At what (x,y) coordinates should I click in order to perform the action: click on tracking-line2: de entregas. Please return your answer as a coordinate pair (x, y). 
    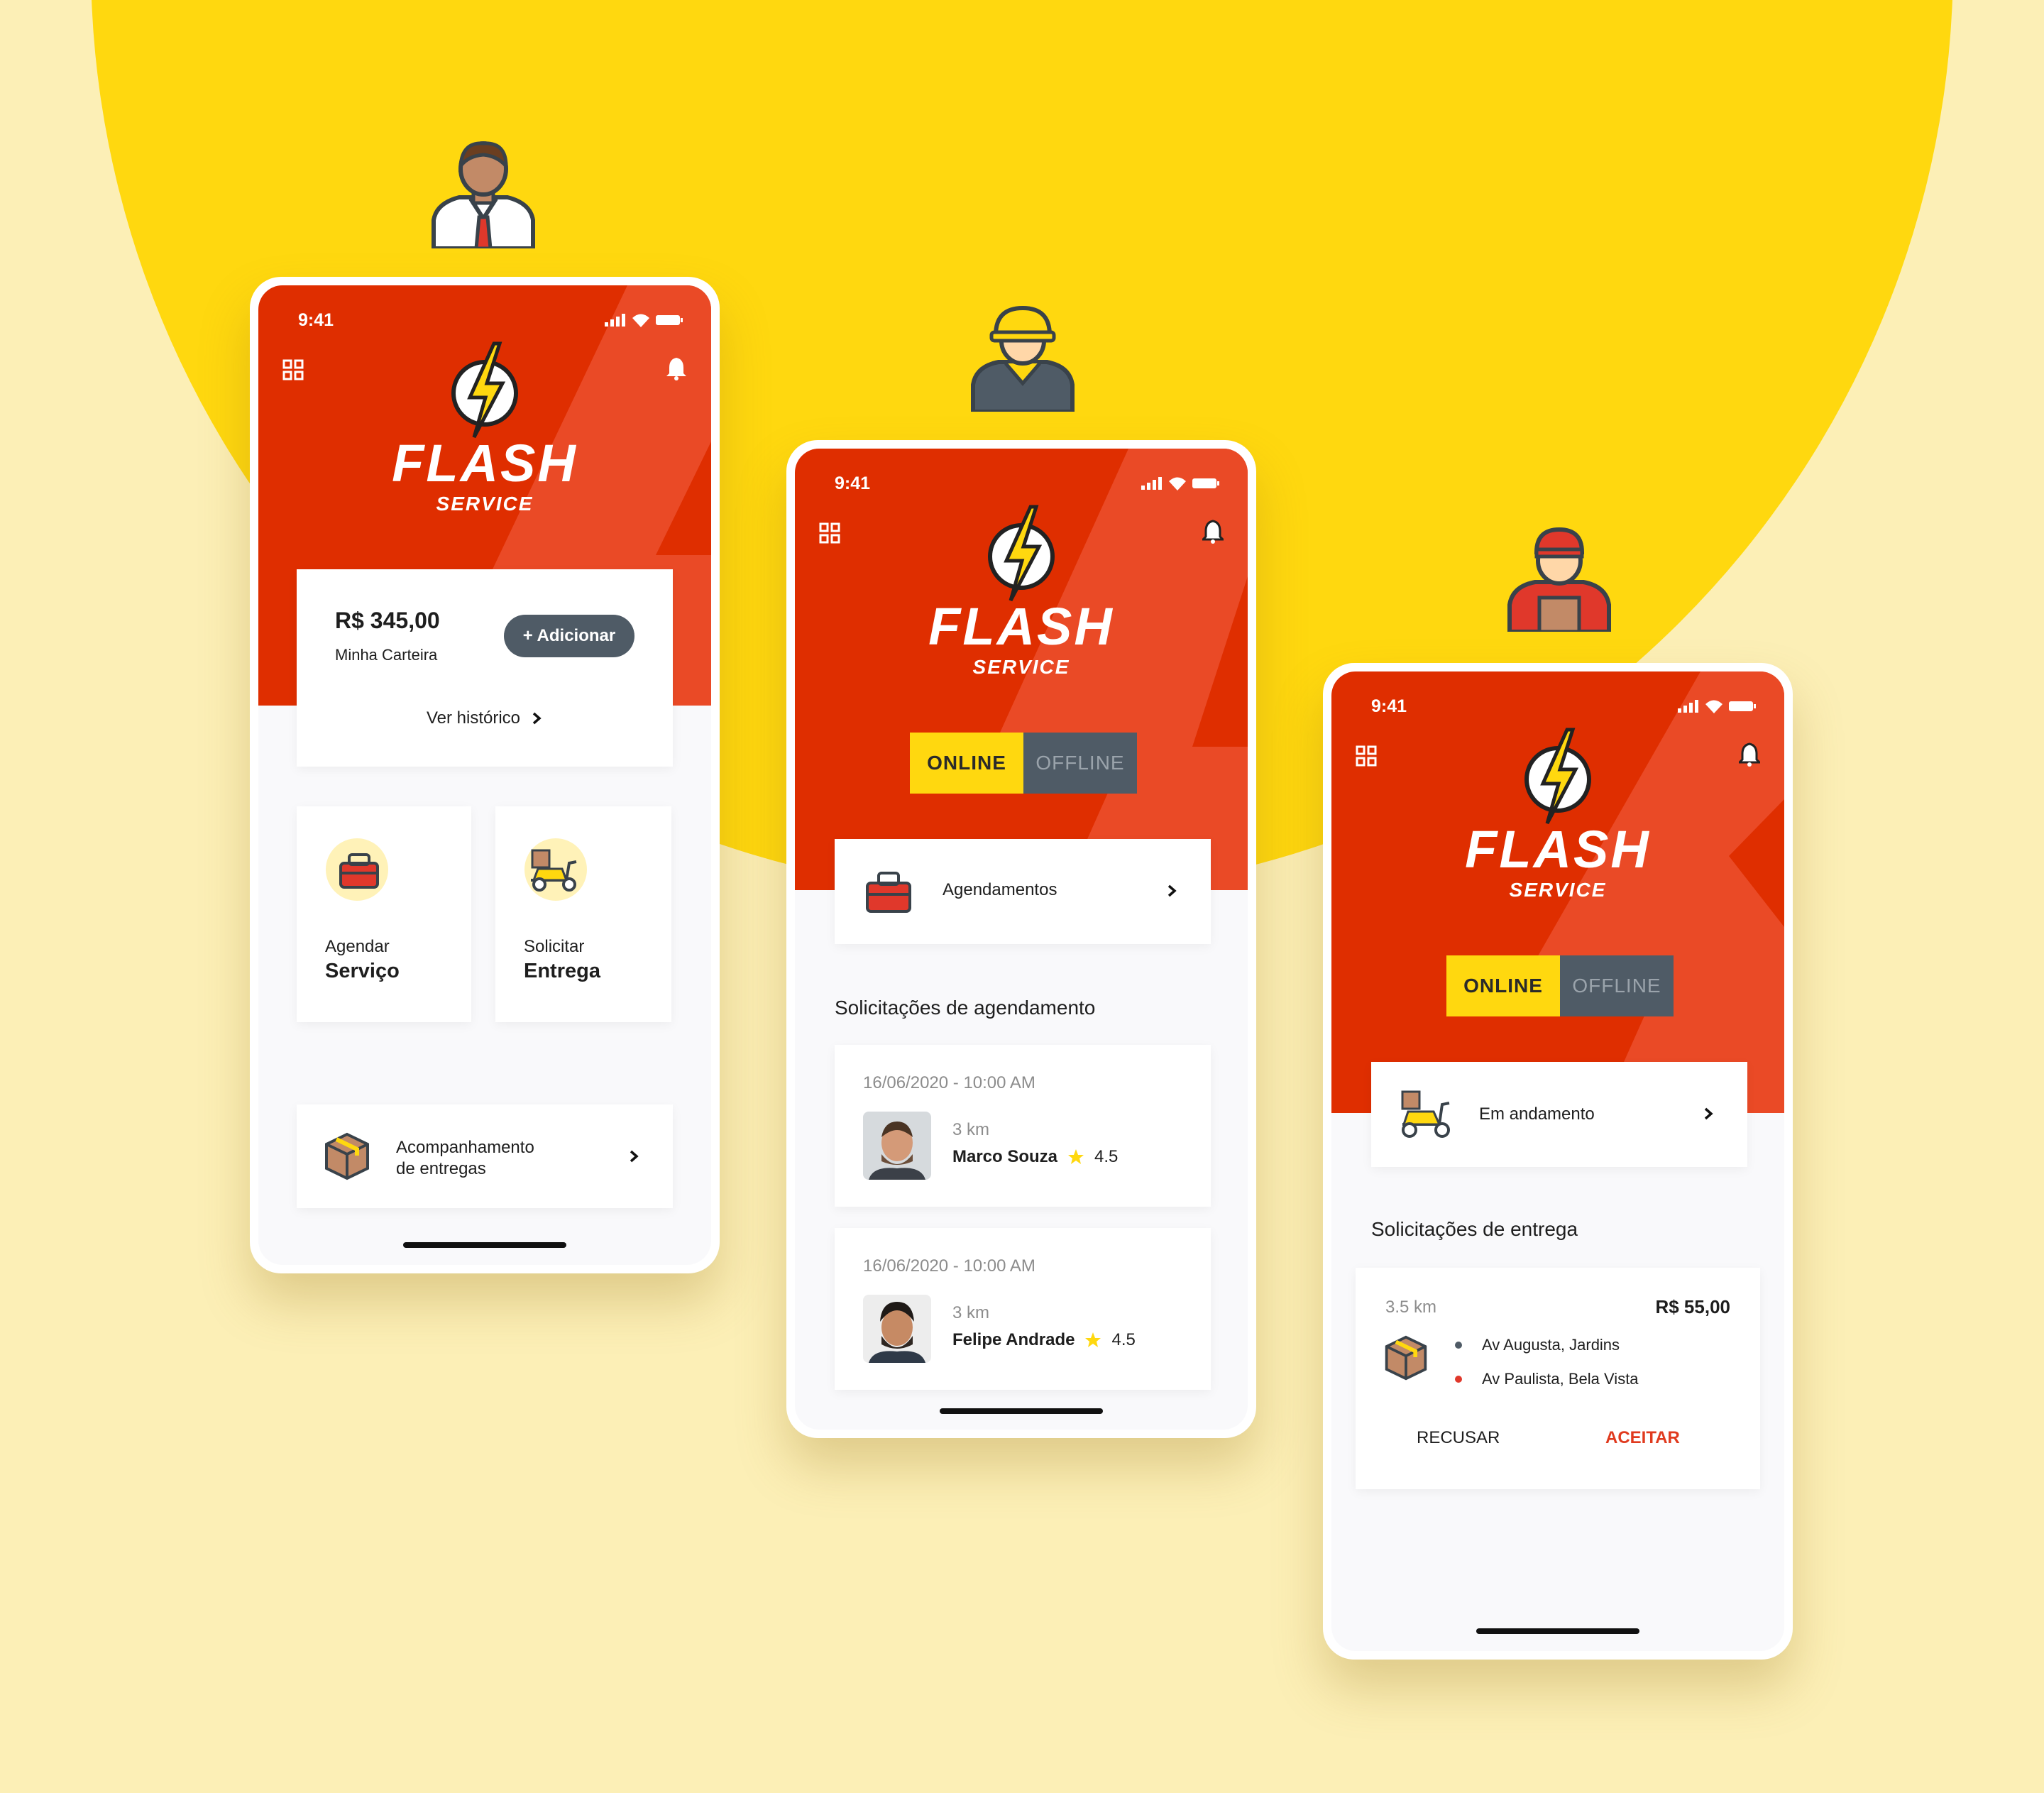
    Looking at the image, I should click on (441, 1168).